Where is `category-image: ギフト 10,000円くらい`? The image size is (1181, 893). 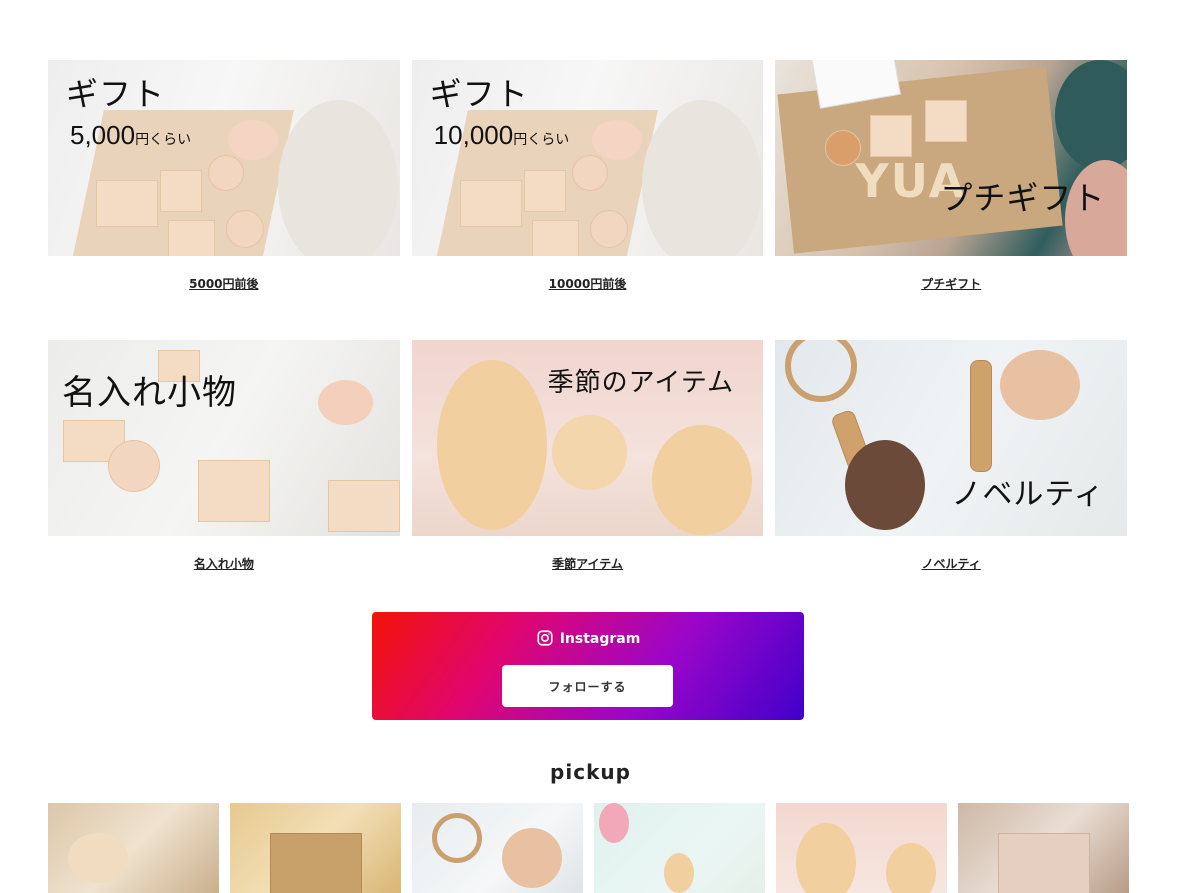 category-image: ギフト 10,000円くらい is located at coordinates (587, 158).